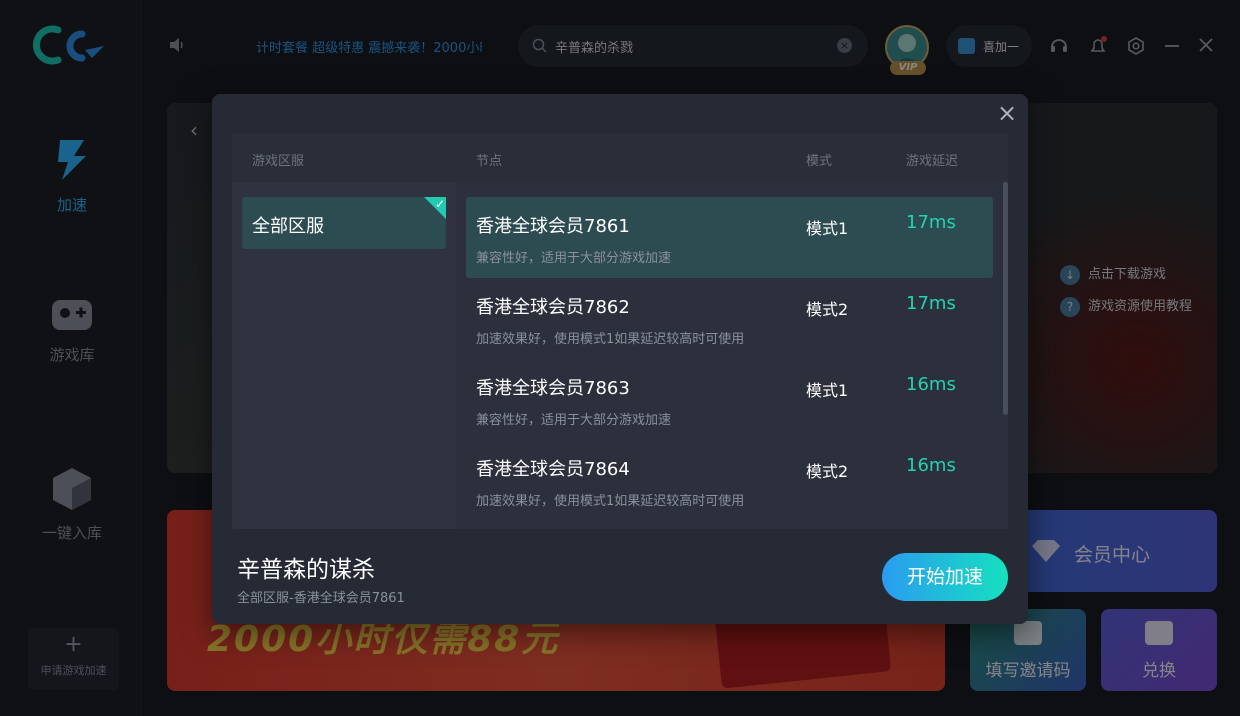 The image size is (1240, 716). I want to click on node-item-7861: 香港全球会员7861 兼容性好，适用于大部分游戏加速 模式1 17ms, so click(729, 237).